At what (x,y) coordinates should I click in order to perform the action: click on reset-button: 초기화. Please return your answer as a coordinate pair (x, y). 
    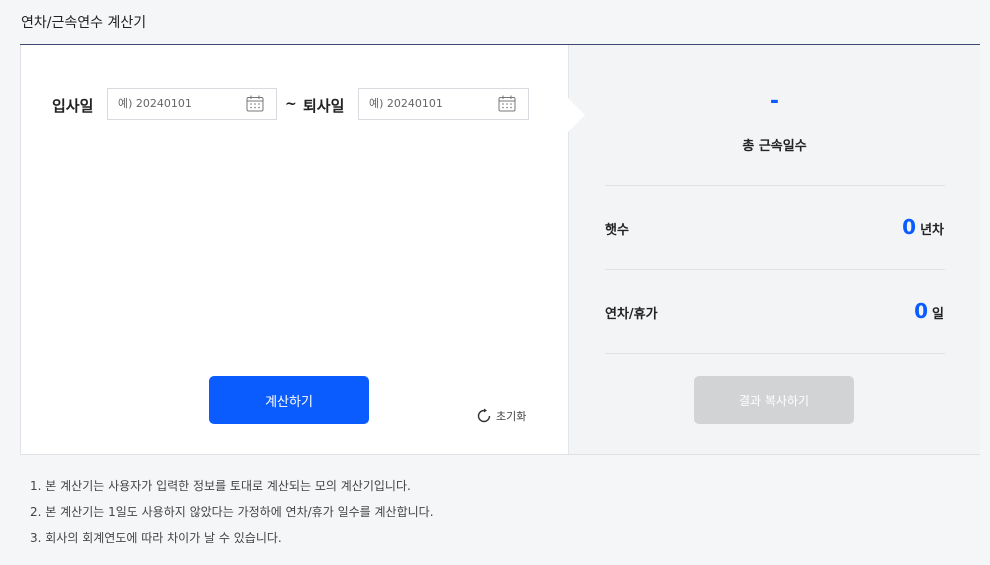
    Looking at the image, I should click on (501, 416).